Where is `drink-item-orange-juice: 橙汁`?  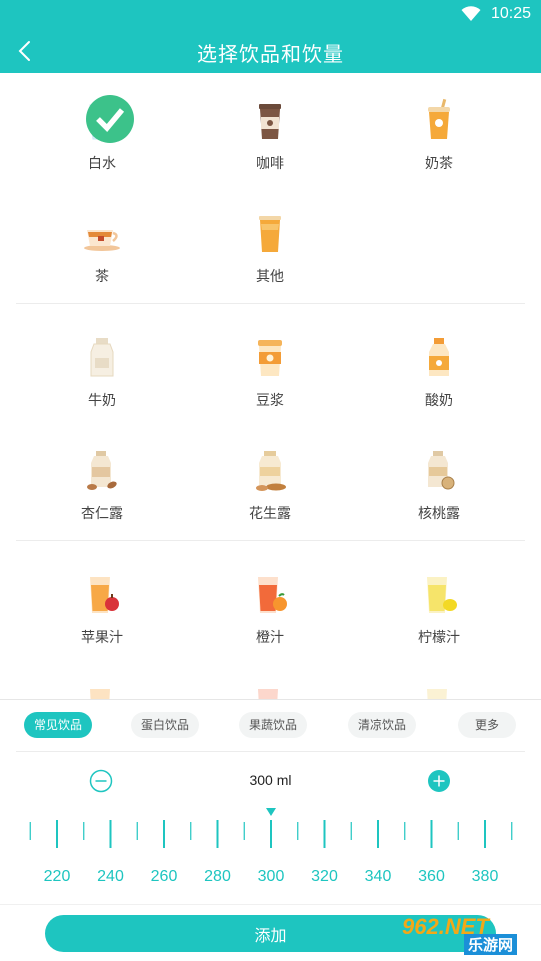
drink-item-orange-juice: 橙汁 is located at coordinates (270, 609).